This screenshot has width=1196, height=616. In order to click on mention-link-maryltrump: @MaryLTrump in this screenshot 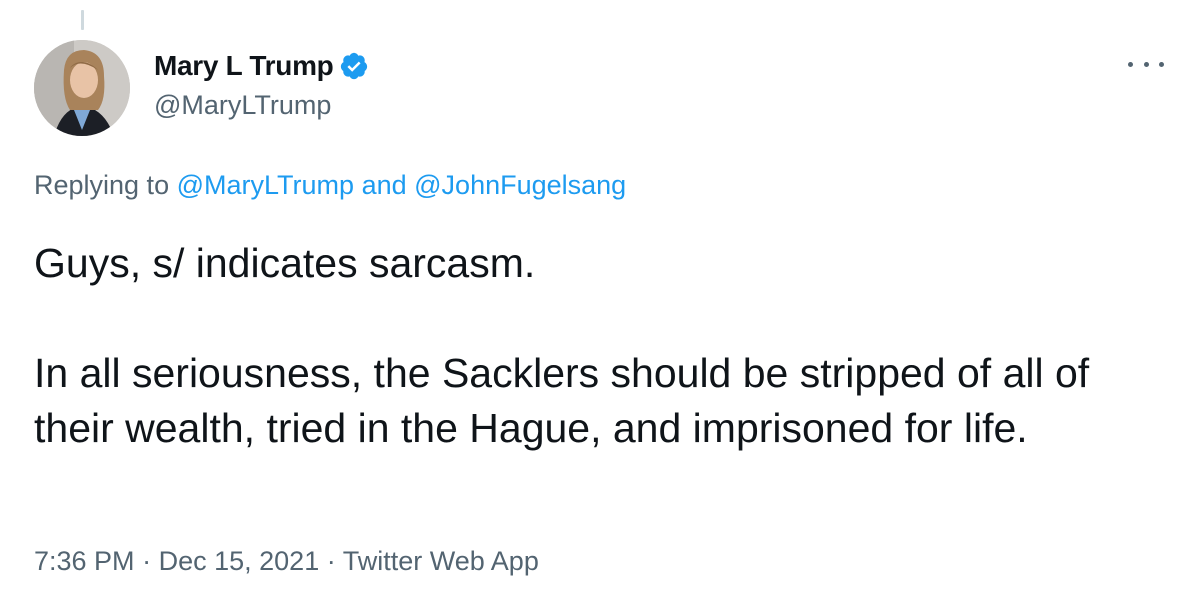, I will do `click(265, 185)`.